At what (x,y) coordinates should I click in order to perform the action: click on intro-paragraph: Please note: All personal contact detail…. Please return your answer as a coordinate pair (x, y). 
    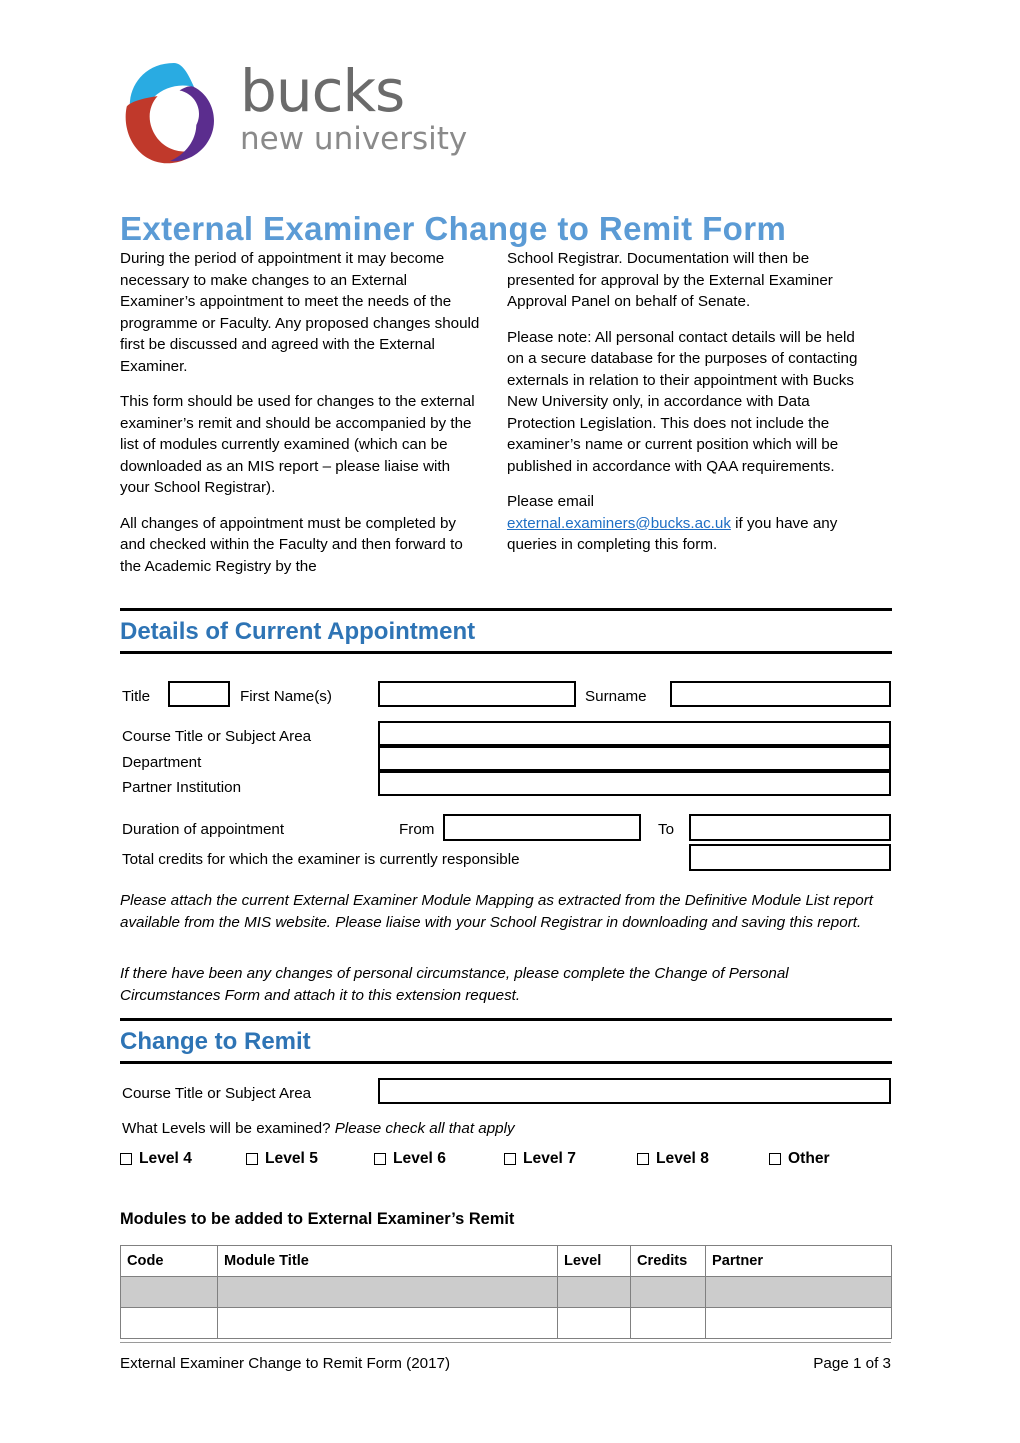
    Looking at the image, I should click on (682, 401).